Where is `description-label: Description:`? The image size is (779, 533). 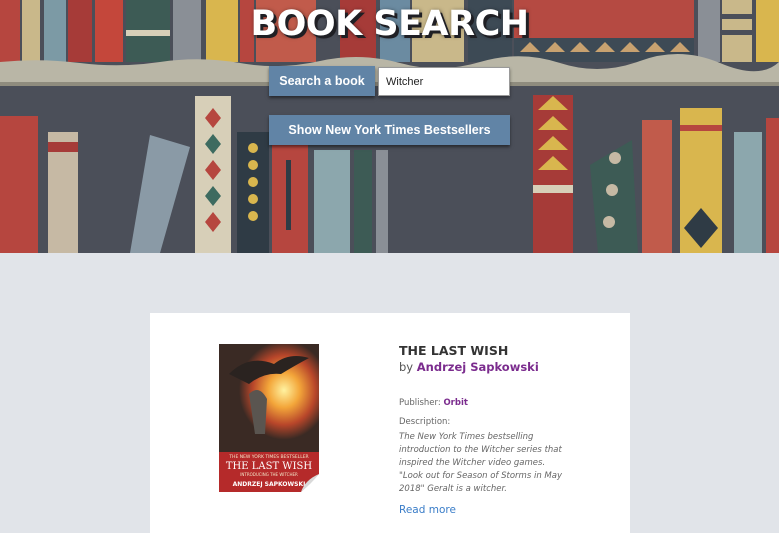
description-label: Description: is located at coordinates (425, 422).